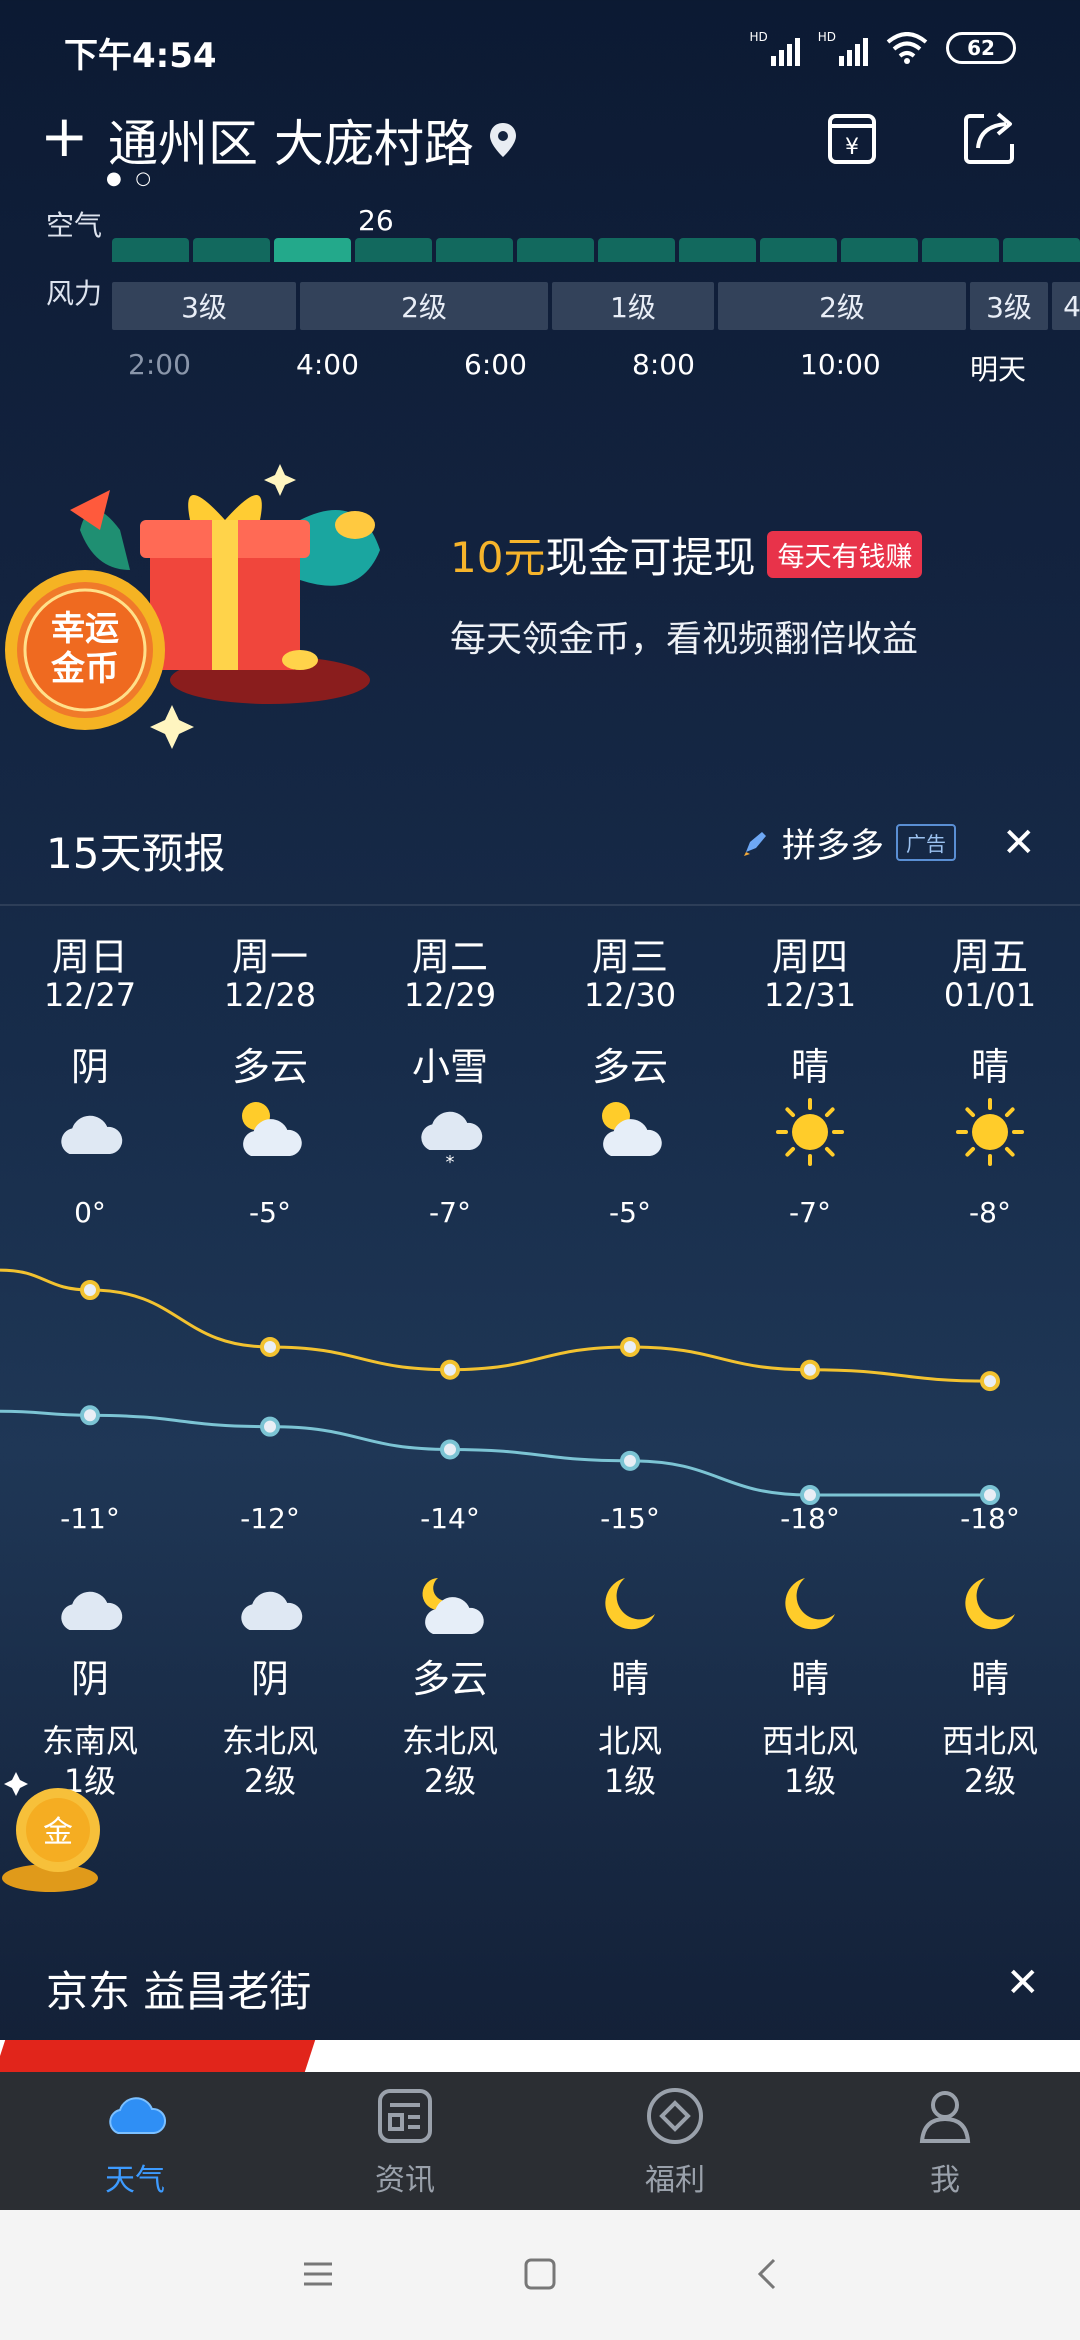  I want to click on tab-welfare: 福利, so click(675, 2141).